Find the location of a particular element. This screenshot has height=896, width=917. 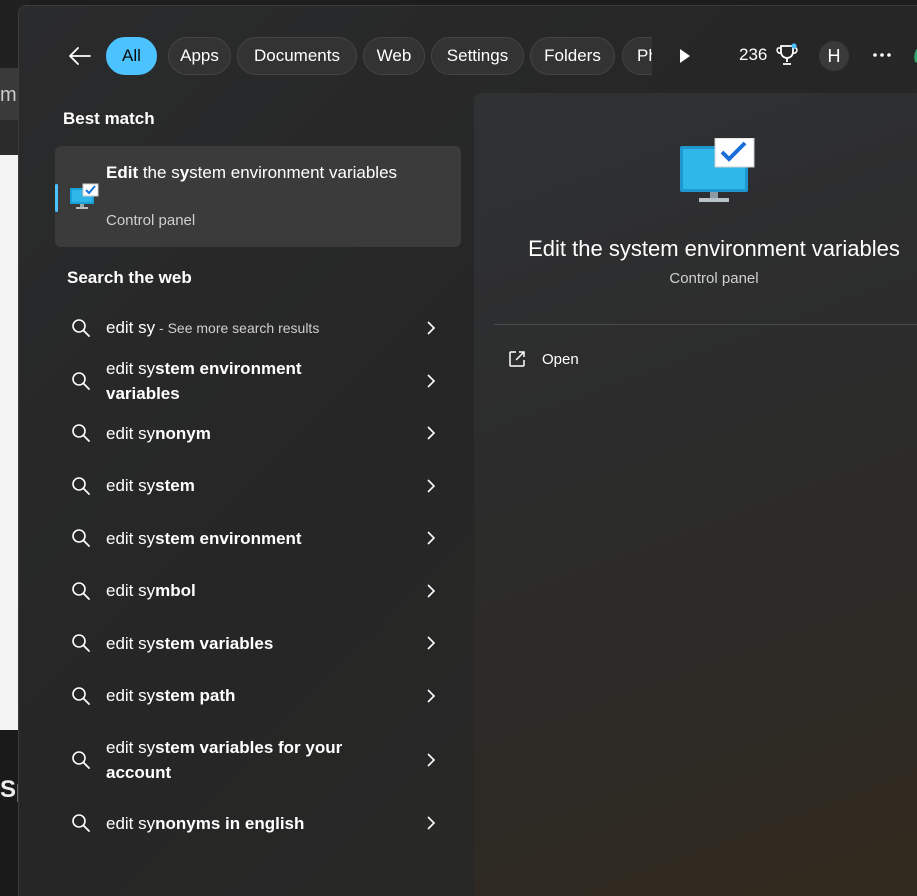

back-button is located at coordinates (80, 56).